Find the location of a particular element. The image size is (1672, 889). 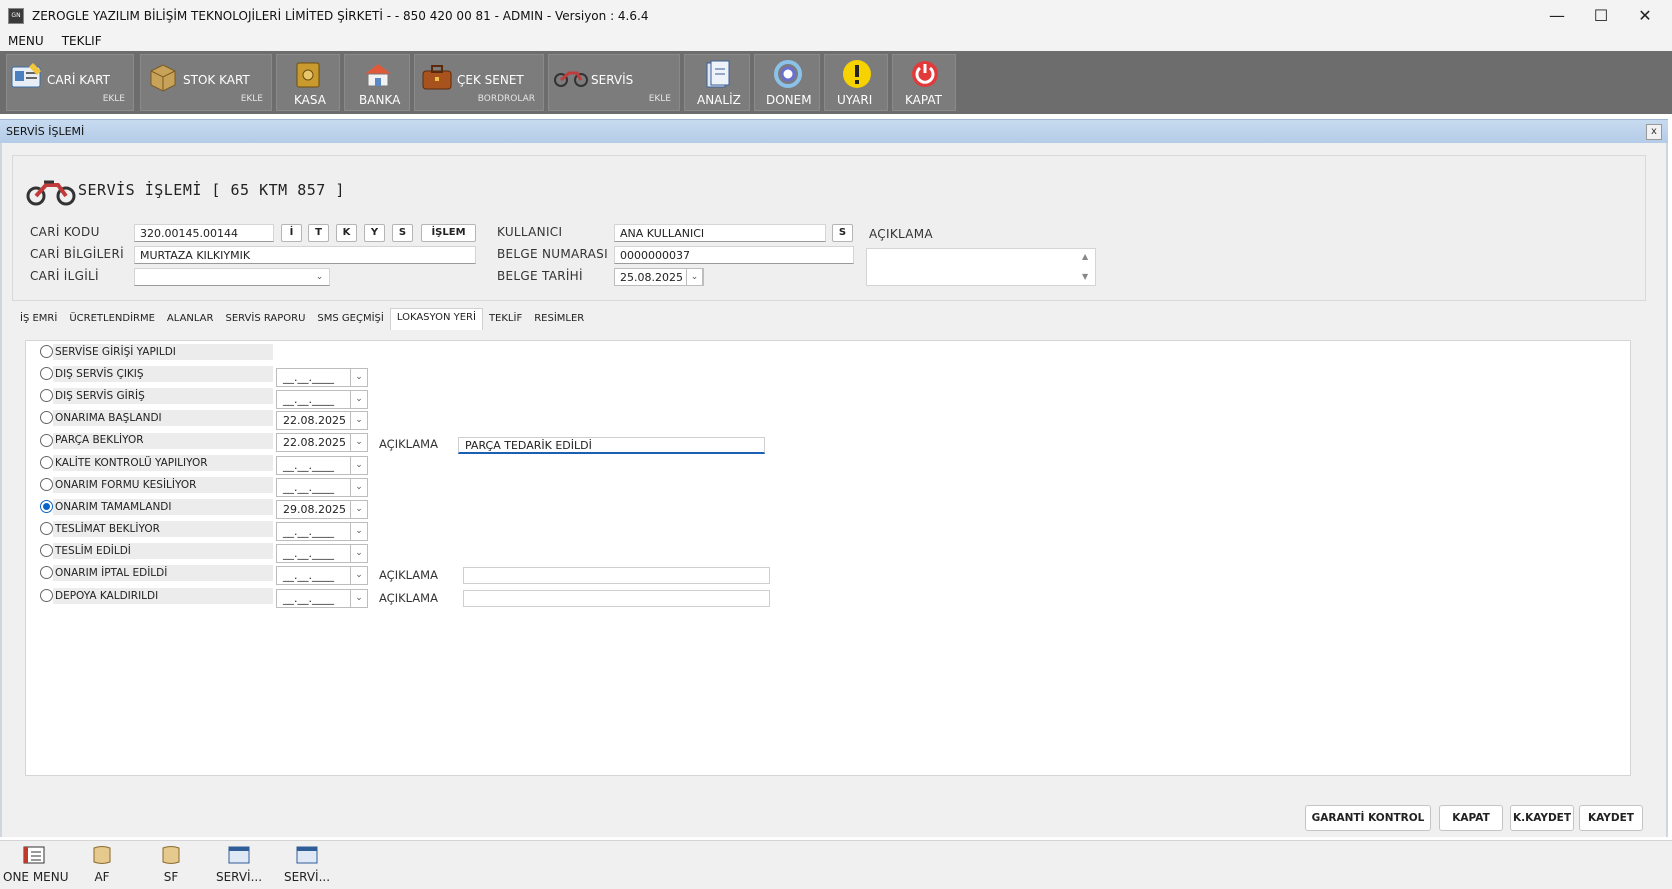

location-radio-onarima-baslandi is located at coordinates (46, 417).